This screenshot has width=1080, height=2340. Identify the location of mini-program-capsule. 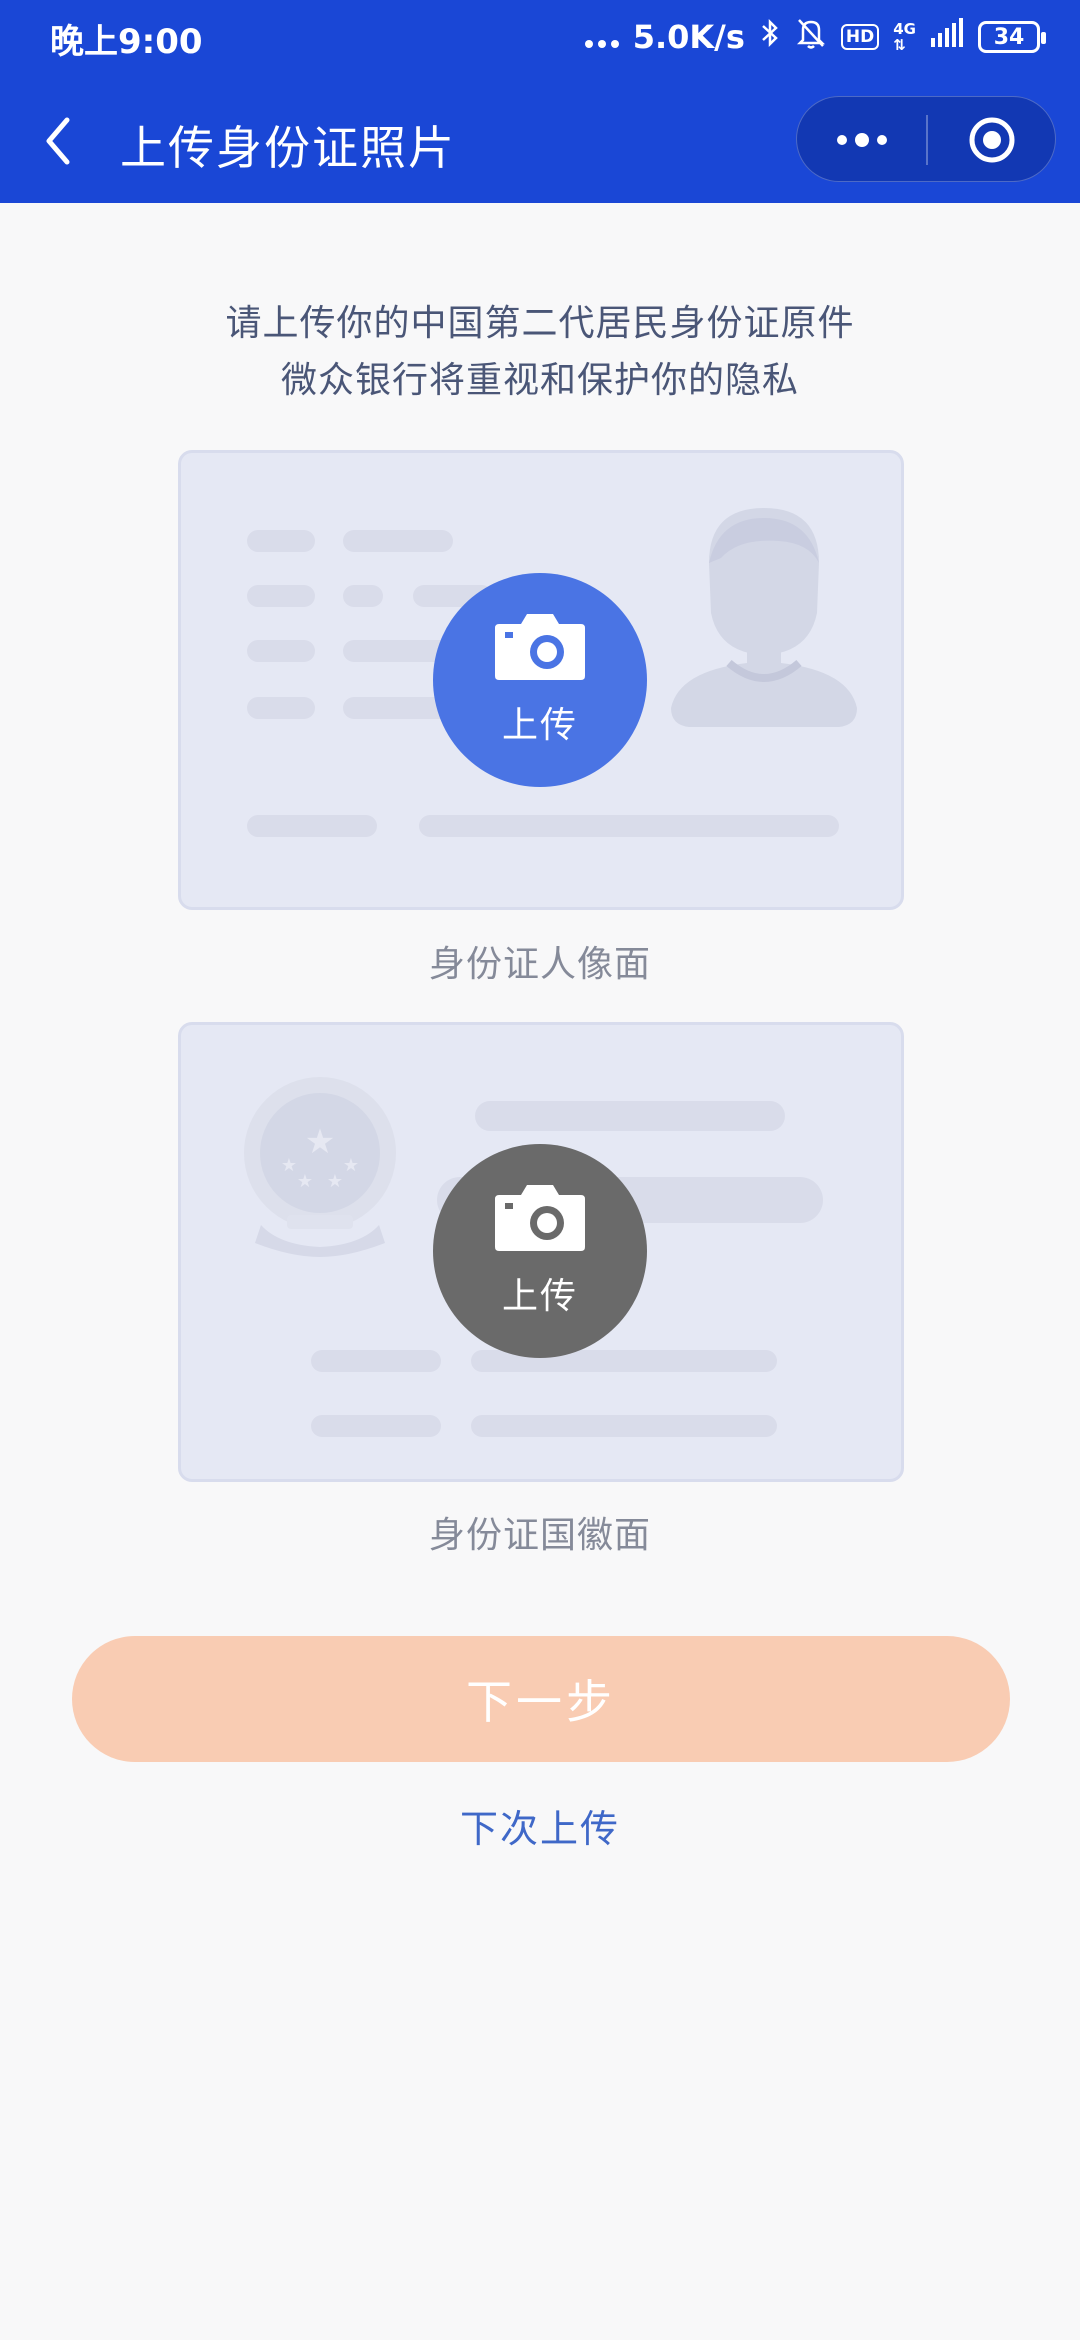
(926, 139).